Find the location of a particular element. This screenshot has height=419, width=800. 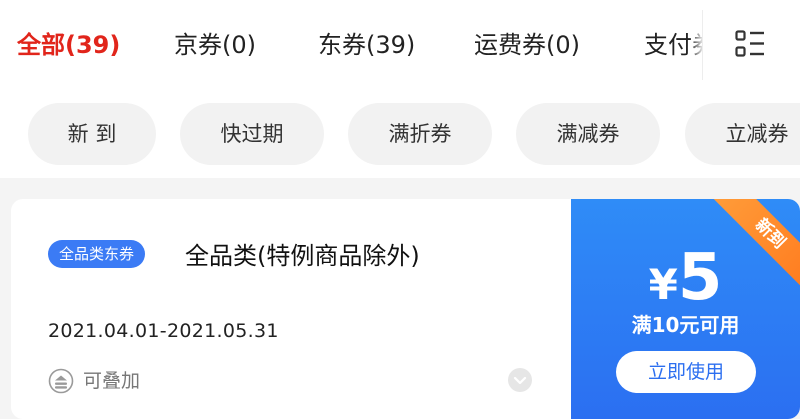

coupon-amount: ¥5 is located at coordinates (685, 278).